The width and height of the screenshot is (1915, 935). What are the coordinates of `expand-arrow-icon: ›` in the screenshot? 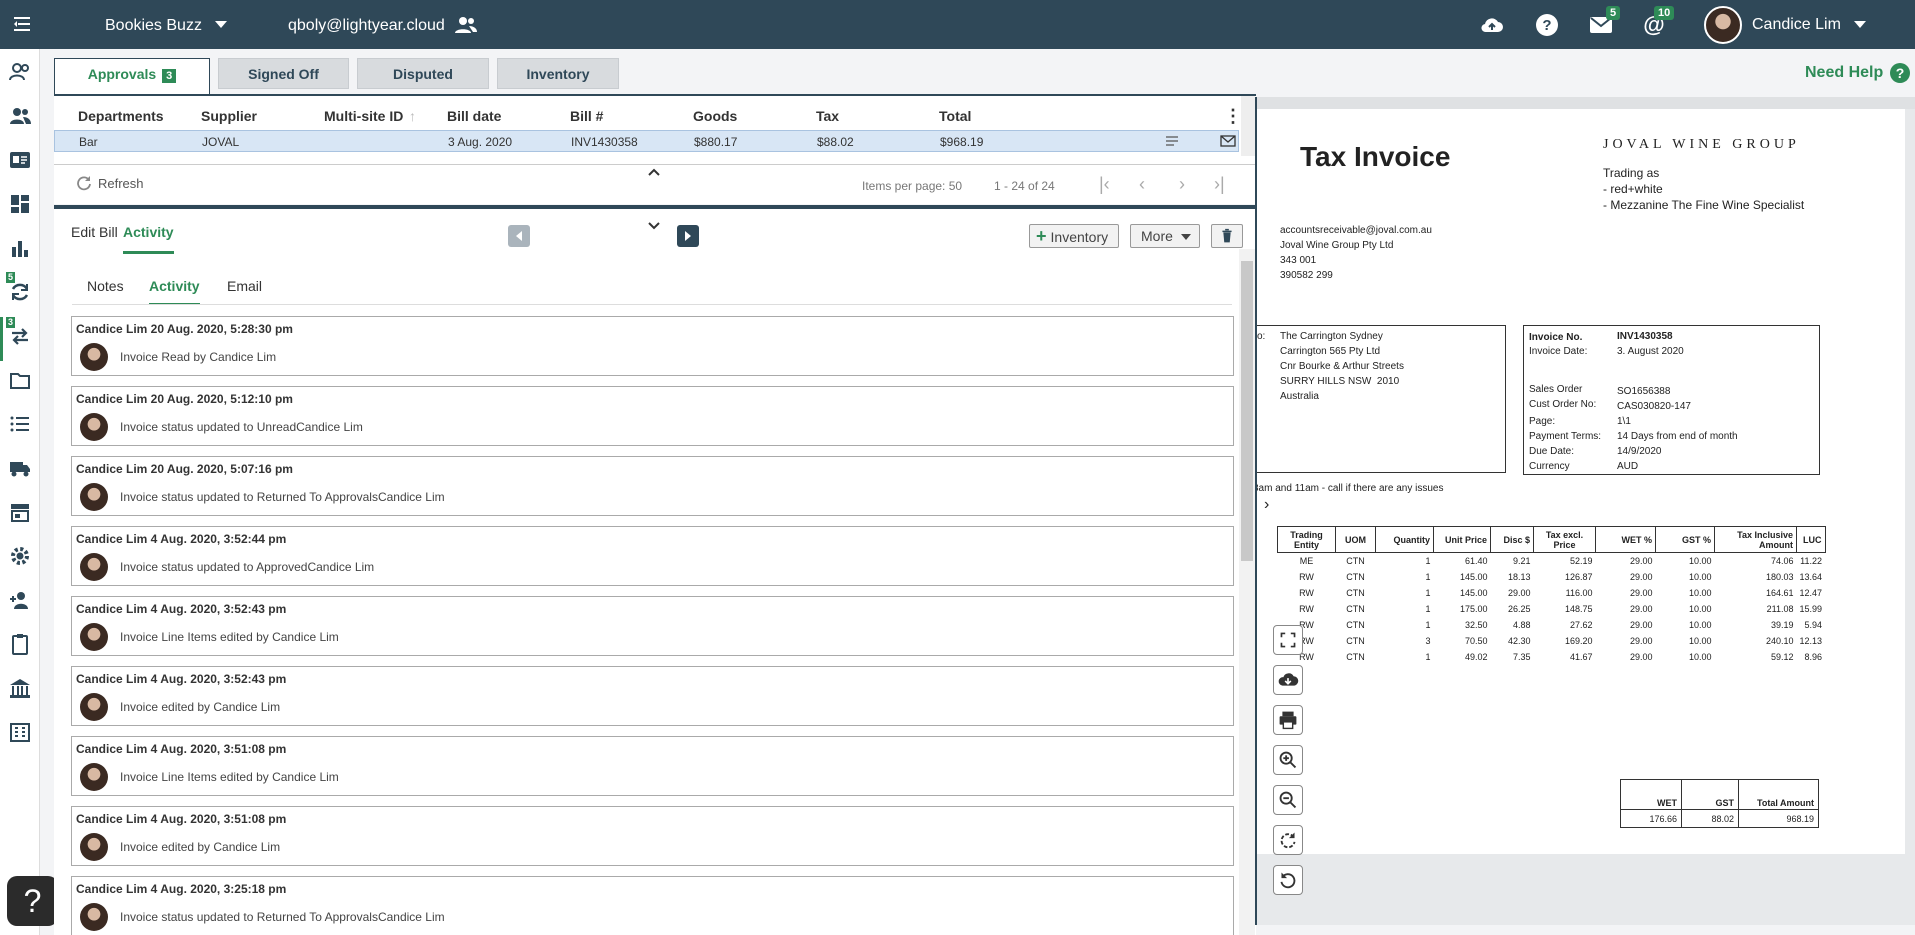 It's located at (1266, 505).